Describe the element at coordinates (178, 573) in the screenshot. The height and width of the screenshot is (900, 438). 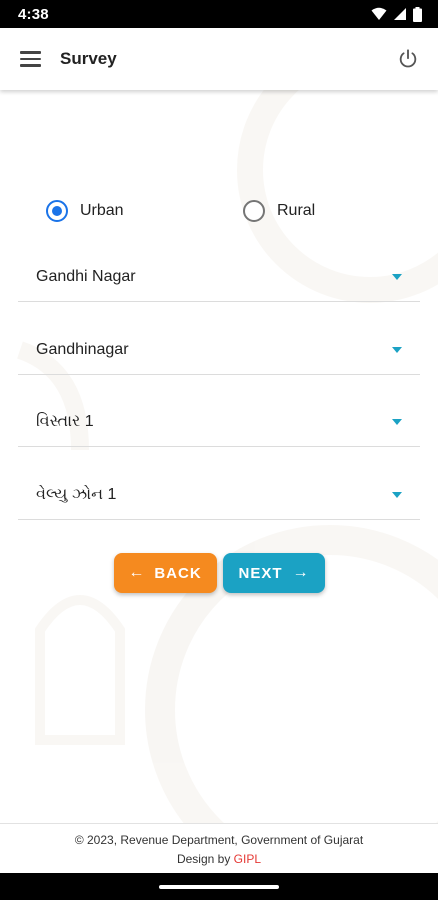
I see `back-button-label: BACK` at that location.